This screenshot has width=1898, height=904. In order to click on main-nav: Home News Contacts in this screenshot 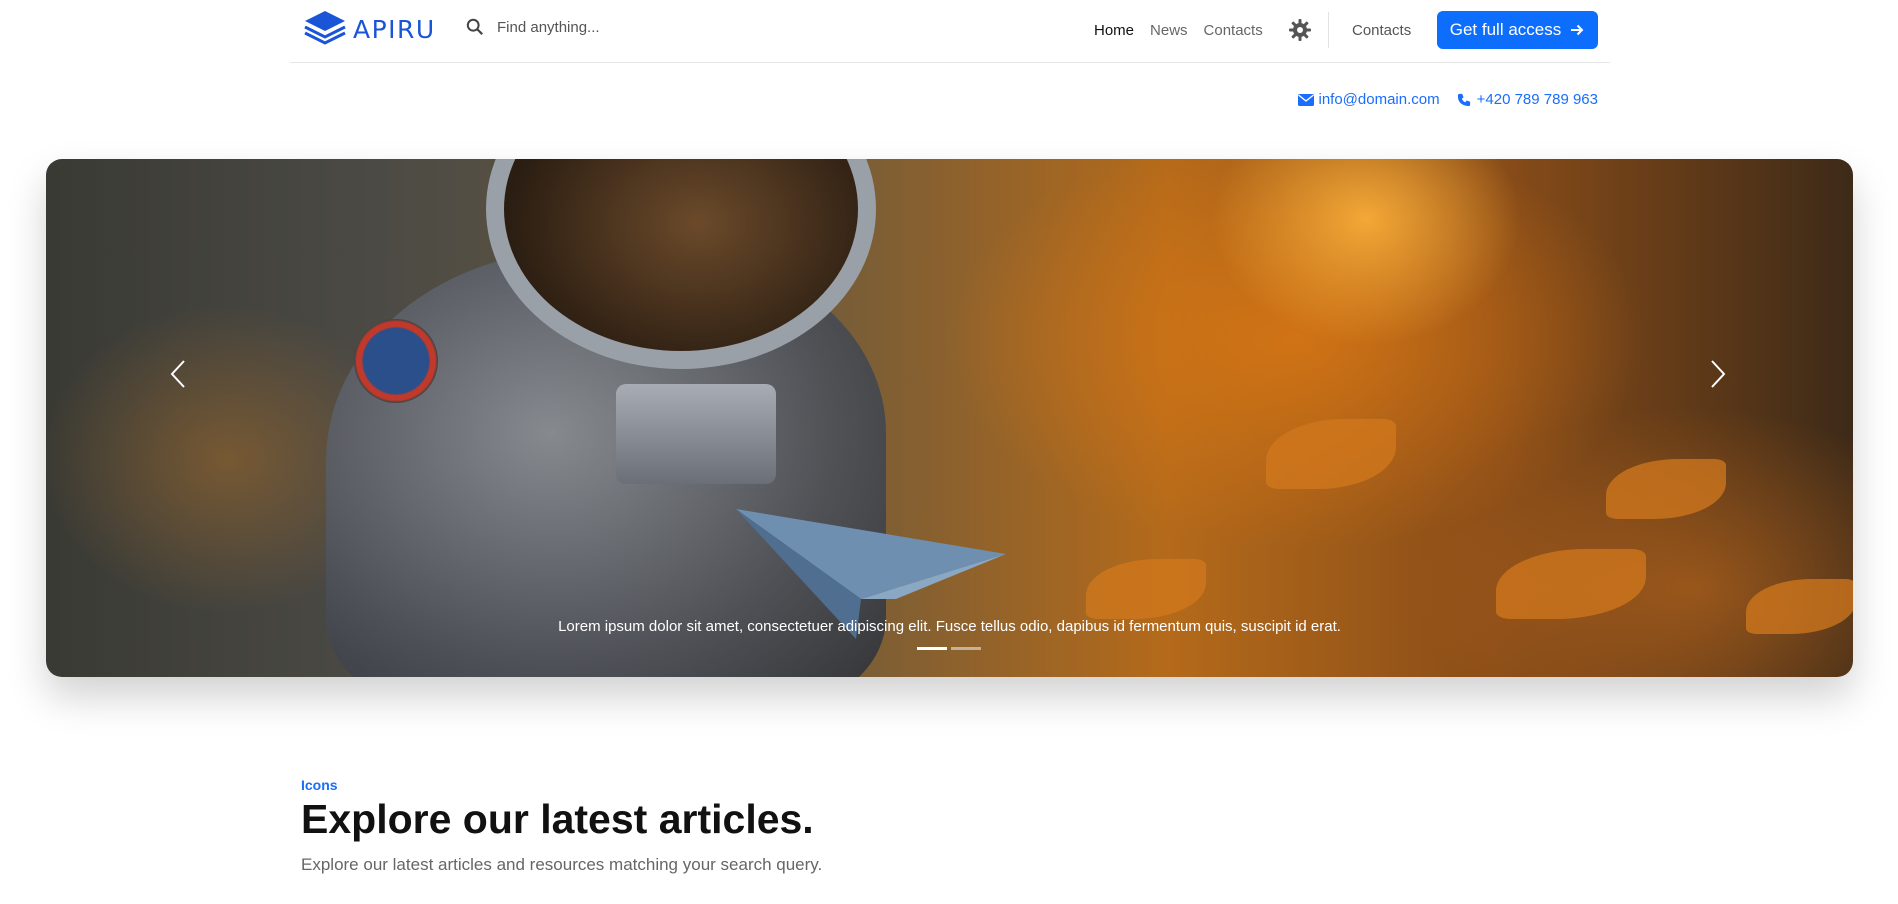, I will do `click(1178, 30)`.